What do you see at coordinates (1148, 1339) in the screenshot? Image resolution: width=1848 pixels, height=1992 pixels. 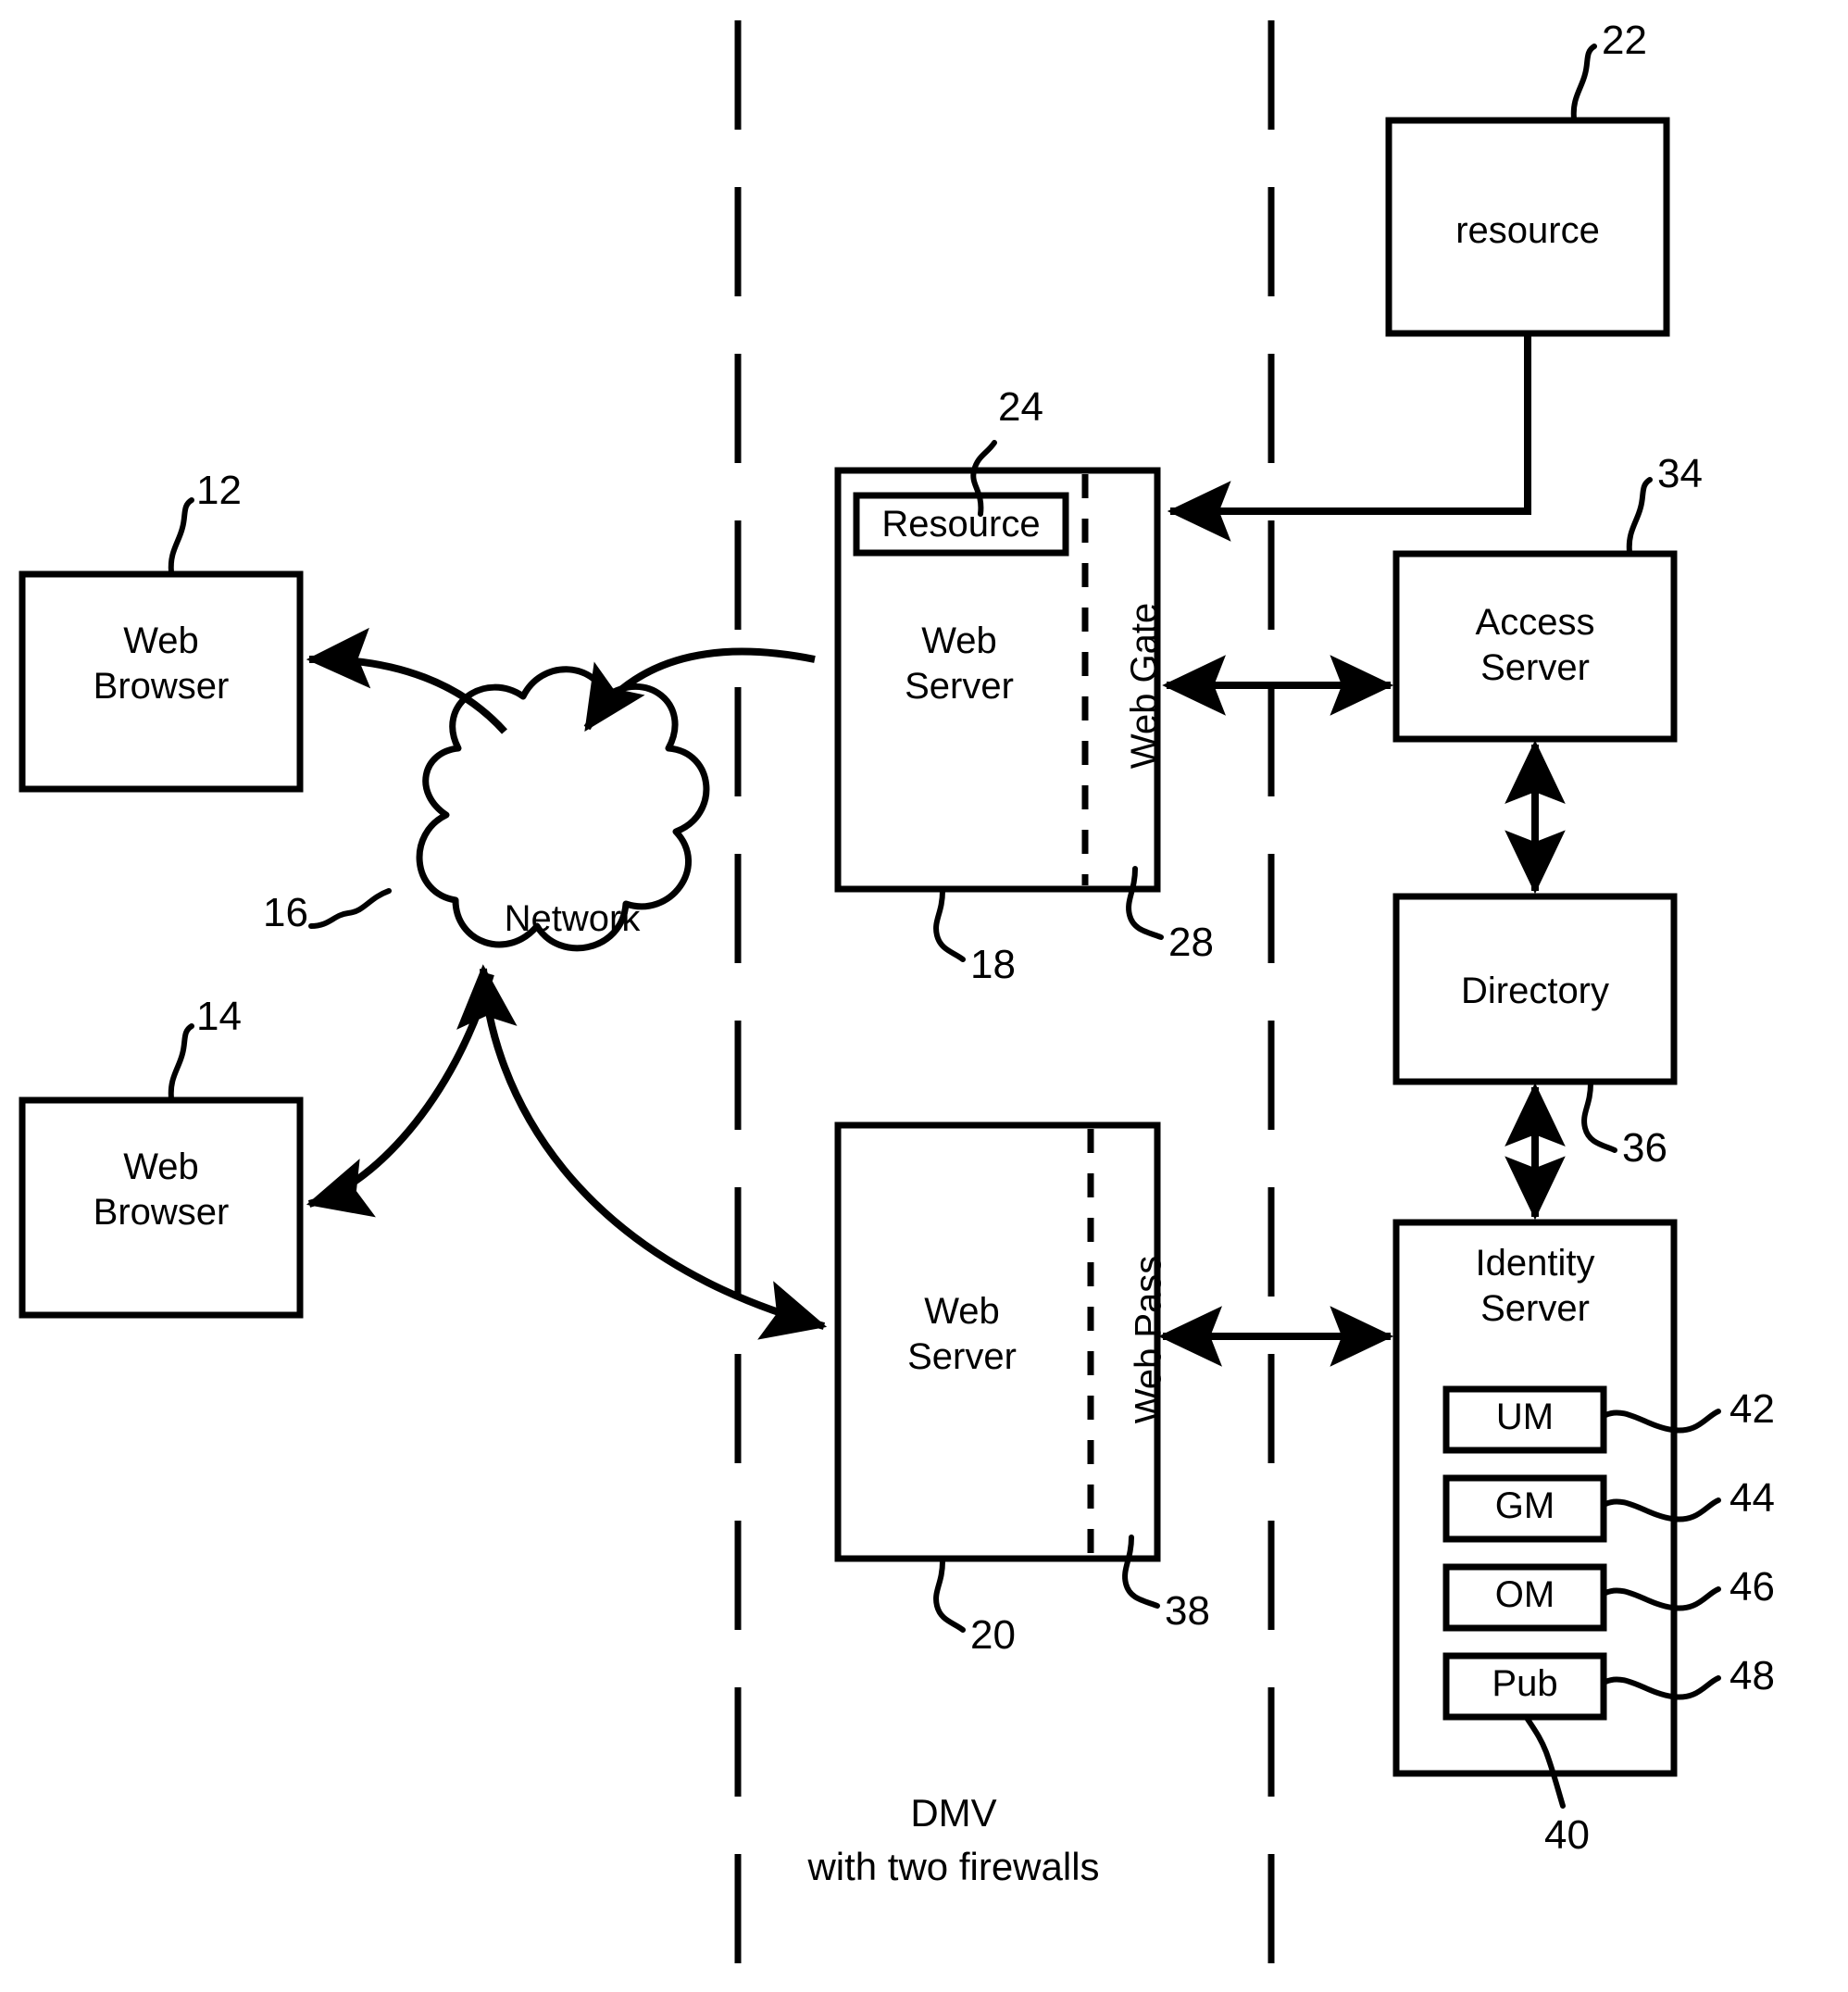 I see `web-pass-label: Web Pass` at bounding box center [1148, 1339].